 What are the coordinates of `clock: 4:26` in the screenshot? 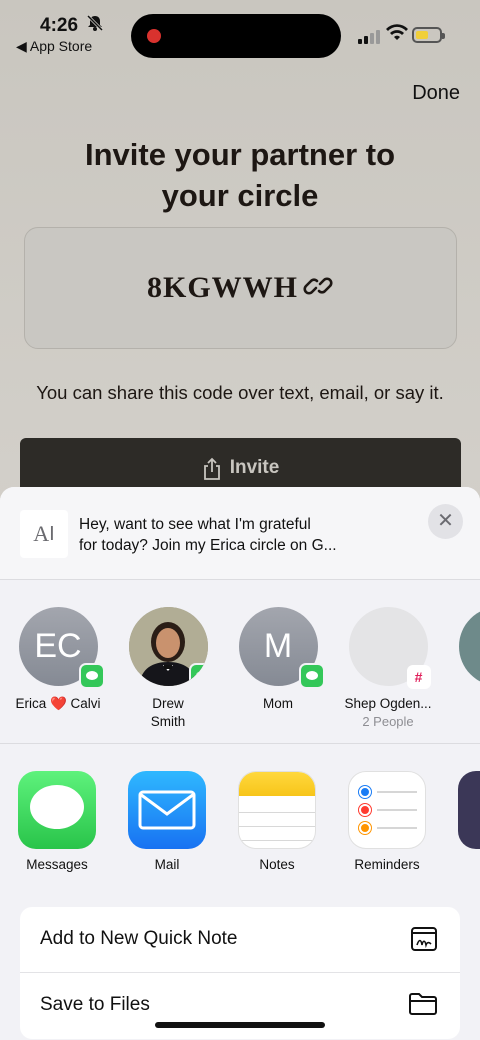 It's located at (59, 25).